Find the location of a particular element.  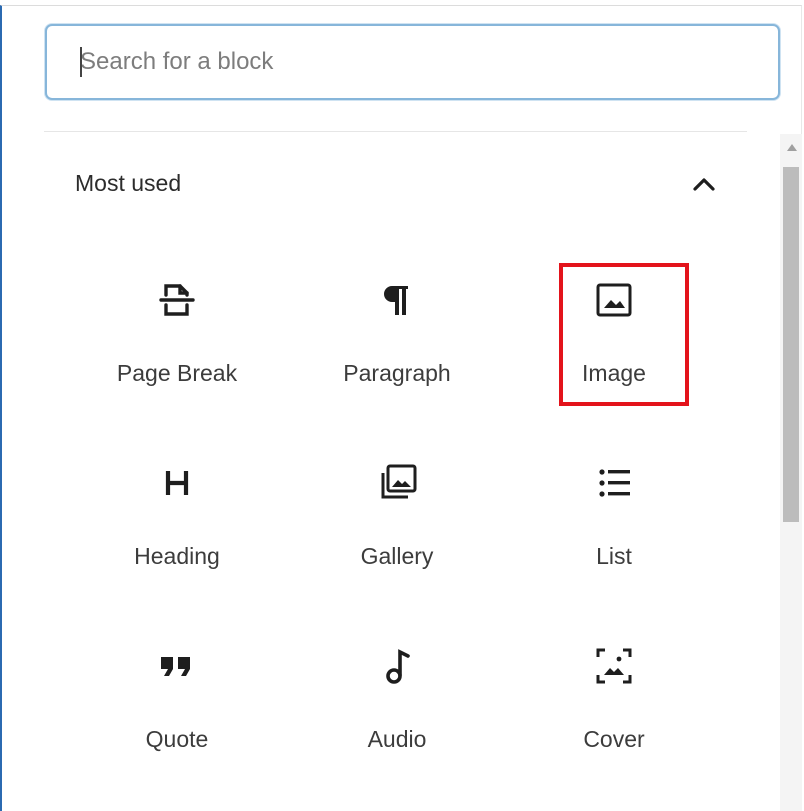

block-gallery: Gallery is located at coordinates (397, 522).